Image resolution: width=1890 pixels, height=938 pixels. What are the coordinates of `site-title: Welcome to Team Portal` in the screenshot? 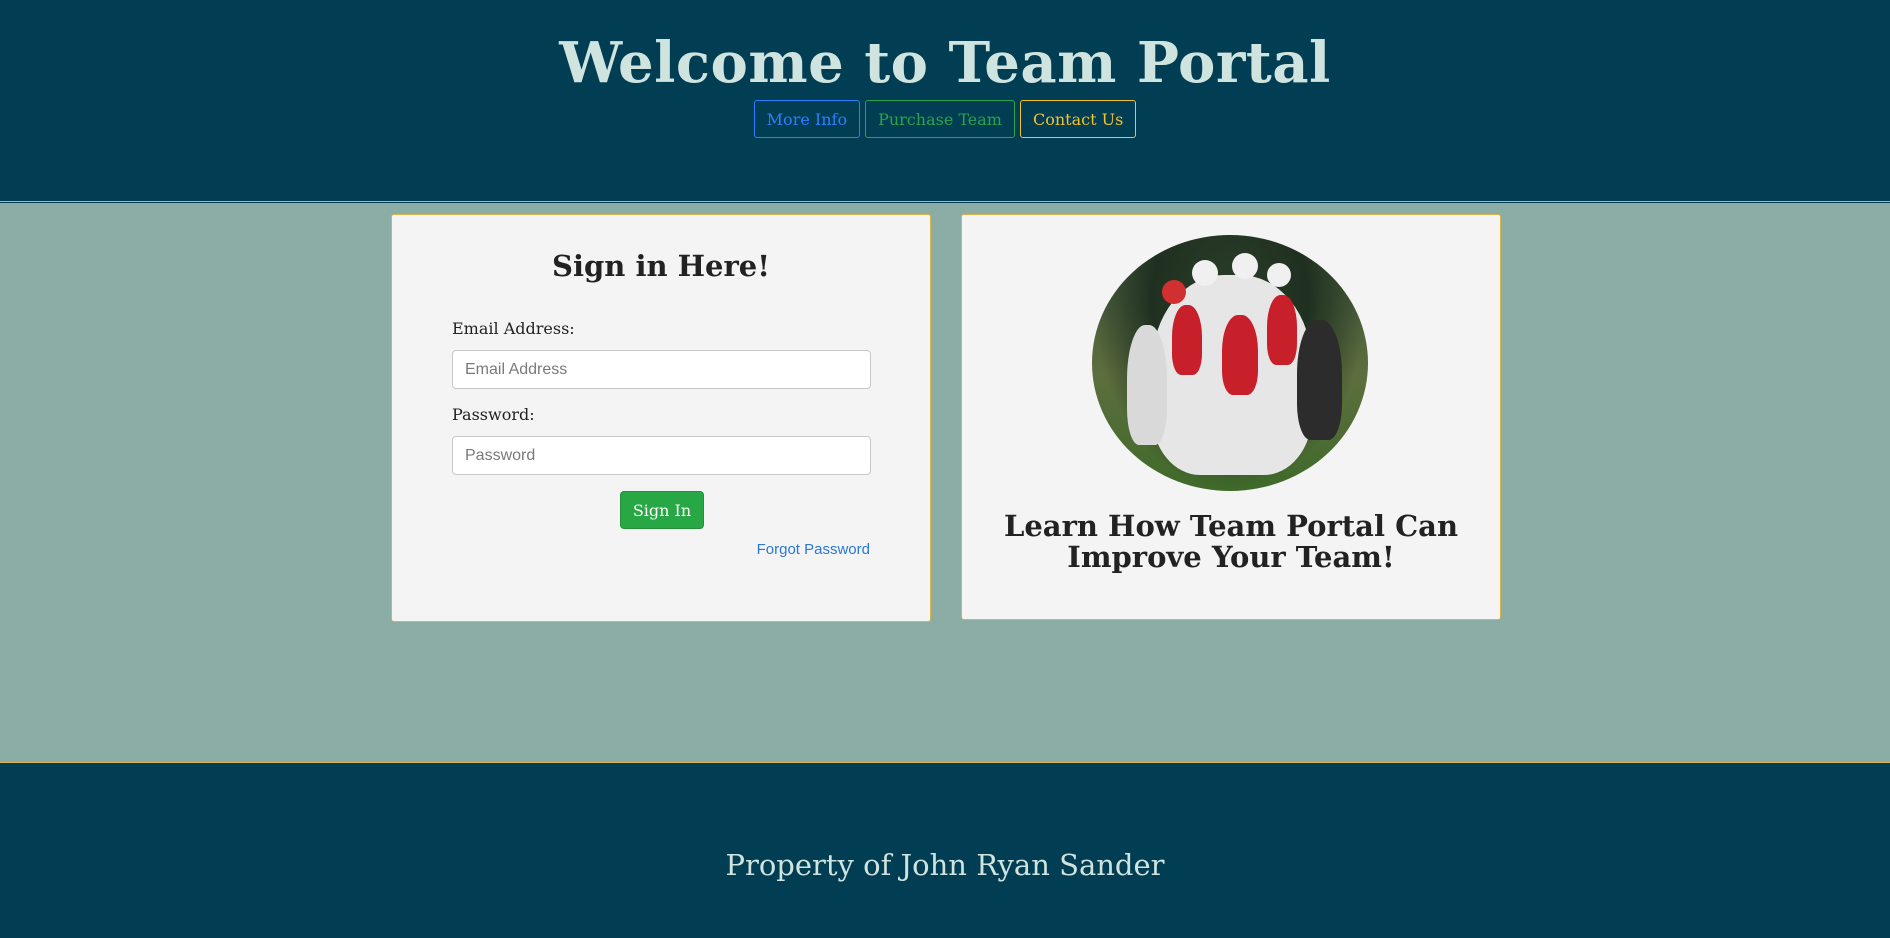 It's located at (945, 63).